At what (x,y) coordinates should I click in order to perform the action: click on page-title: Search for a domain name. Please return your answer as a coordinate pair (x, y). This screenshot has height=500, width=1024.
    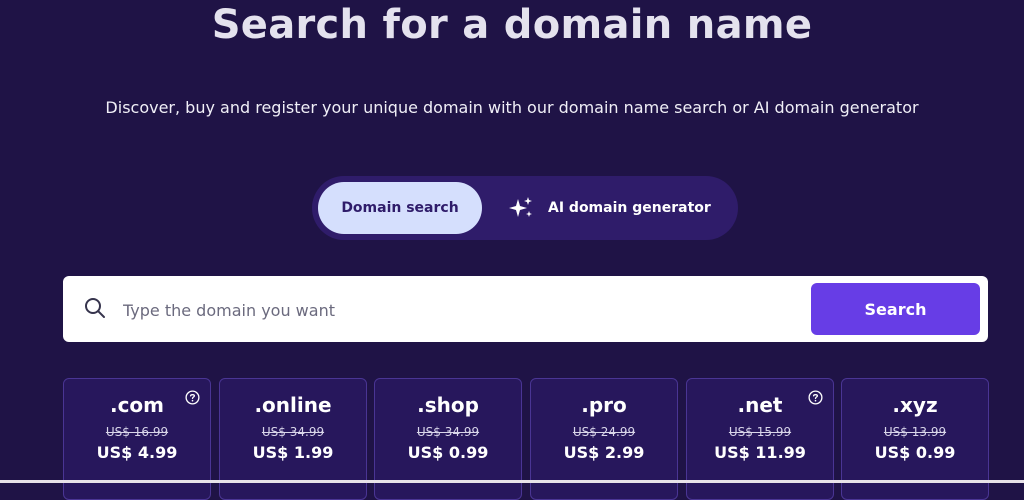
    Looking at the image, I should click on (512, 25).